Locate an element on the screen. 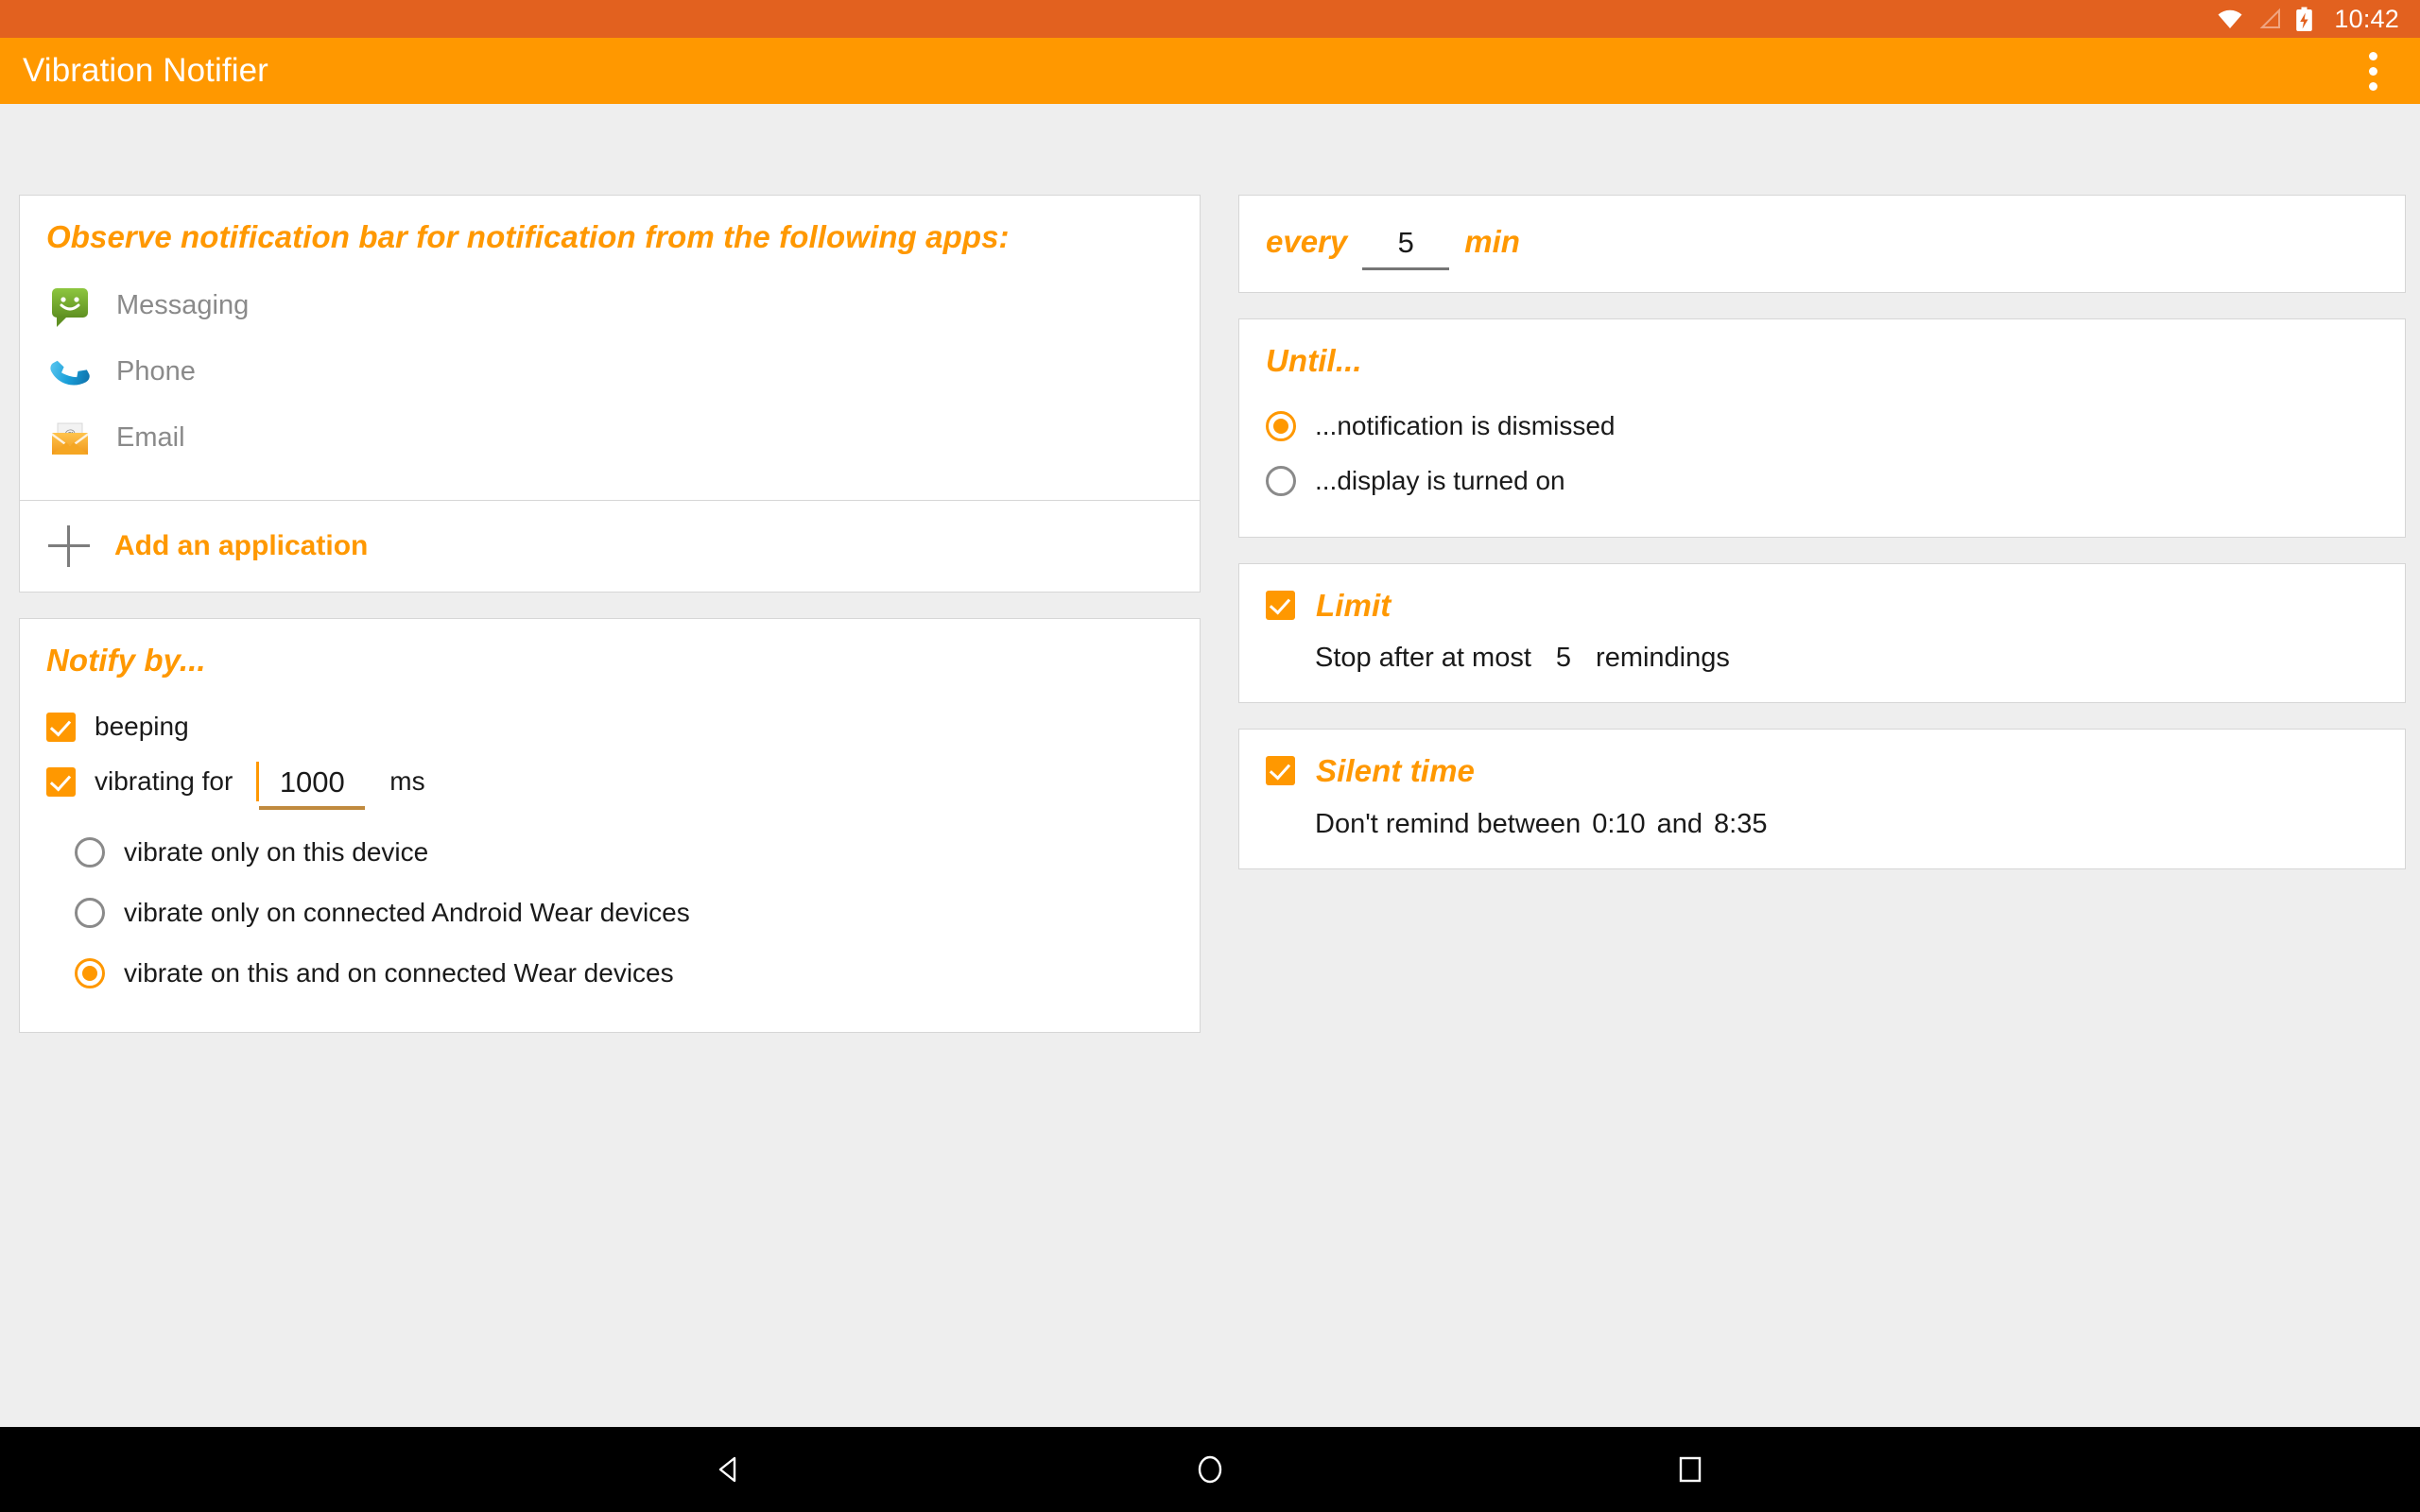  limit-value: 5 is located at coordinates (1563, 658).